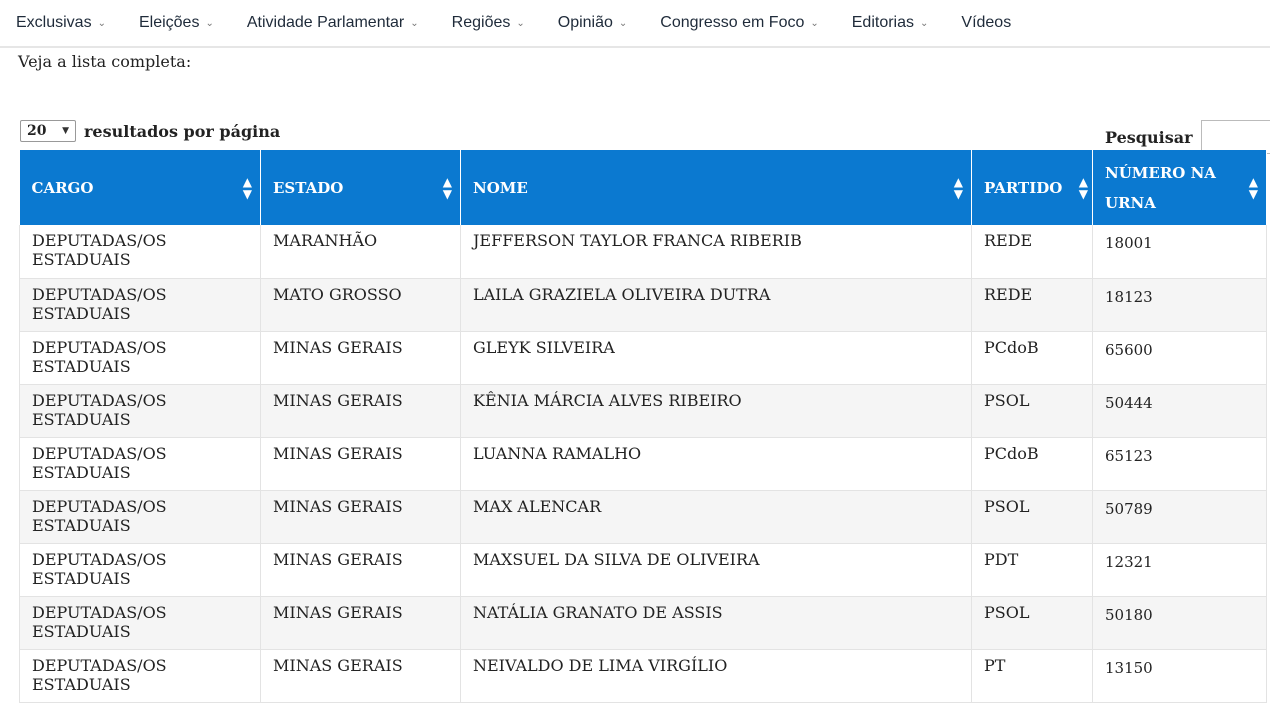 This screenshot has width=1270, height=703. Describe the element at coordinates (585, 23) in the screenshot. I see `nav-item-label: Opinião` at that location.